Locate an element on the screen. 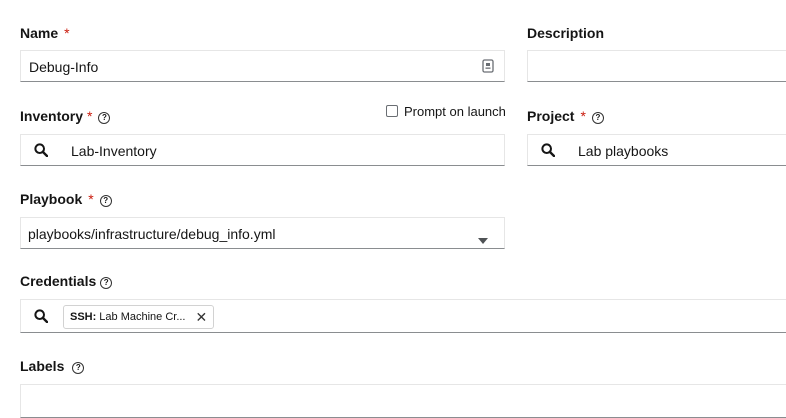  credential-chip: SSH: Lab Machine Cr... ✕ is located at coordinates (139, 317).